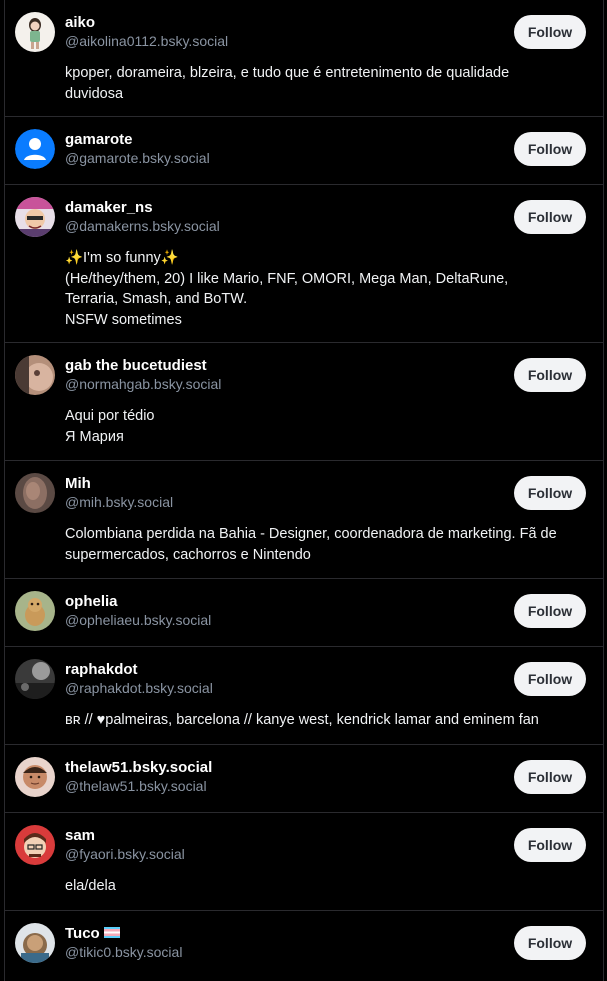  Describe the element at coordinates (279, 602) in the screenshot. I see `display-name: ophelia` at that location.